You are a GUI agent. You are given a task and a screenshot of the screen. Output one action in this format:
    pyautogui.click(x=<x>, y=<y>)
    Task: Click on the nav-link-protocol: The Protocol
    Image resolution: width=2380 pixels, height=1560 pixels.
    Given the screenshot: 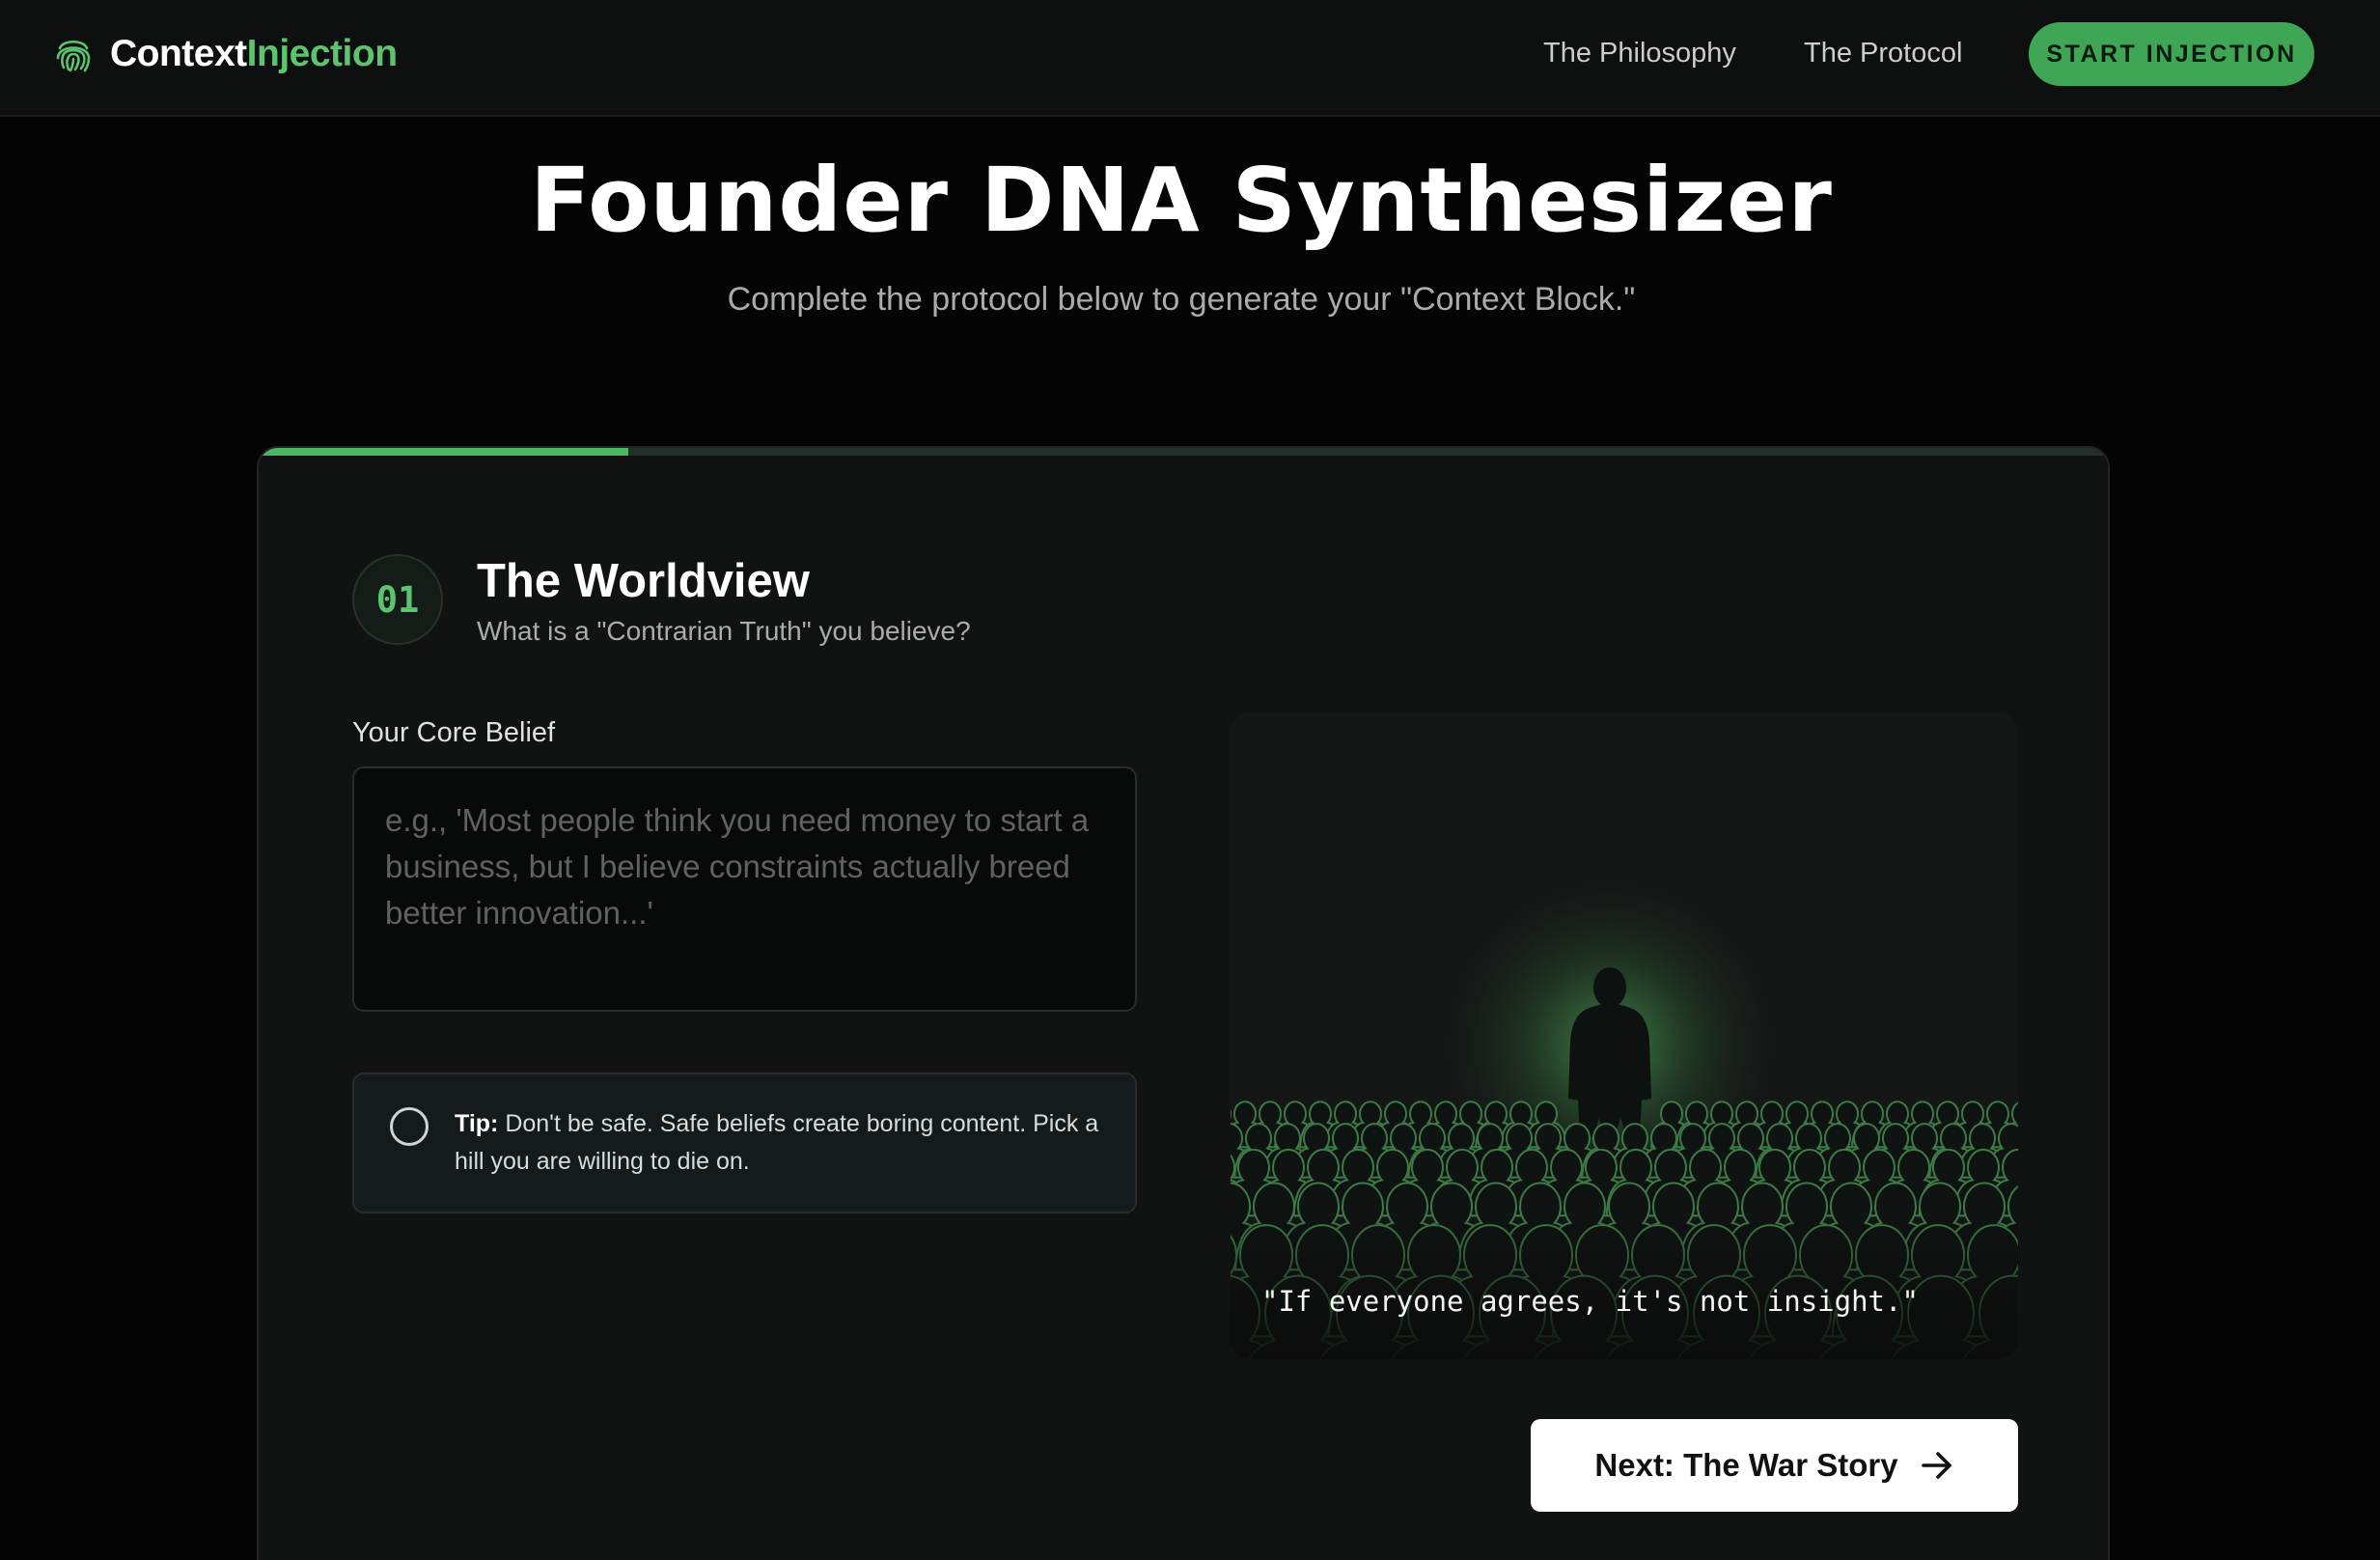 What is the action you would take?
    pyautogui.click(x=1883, y=53)
    